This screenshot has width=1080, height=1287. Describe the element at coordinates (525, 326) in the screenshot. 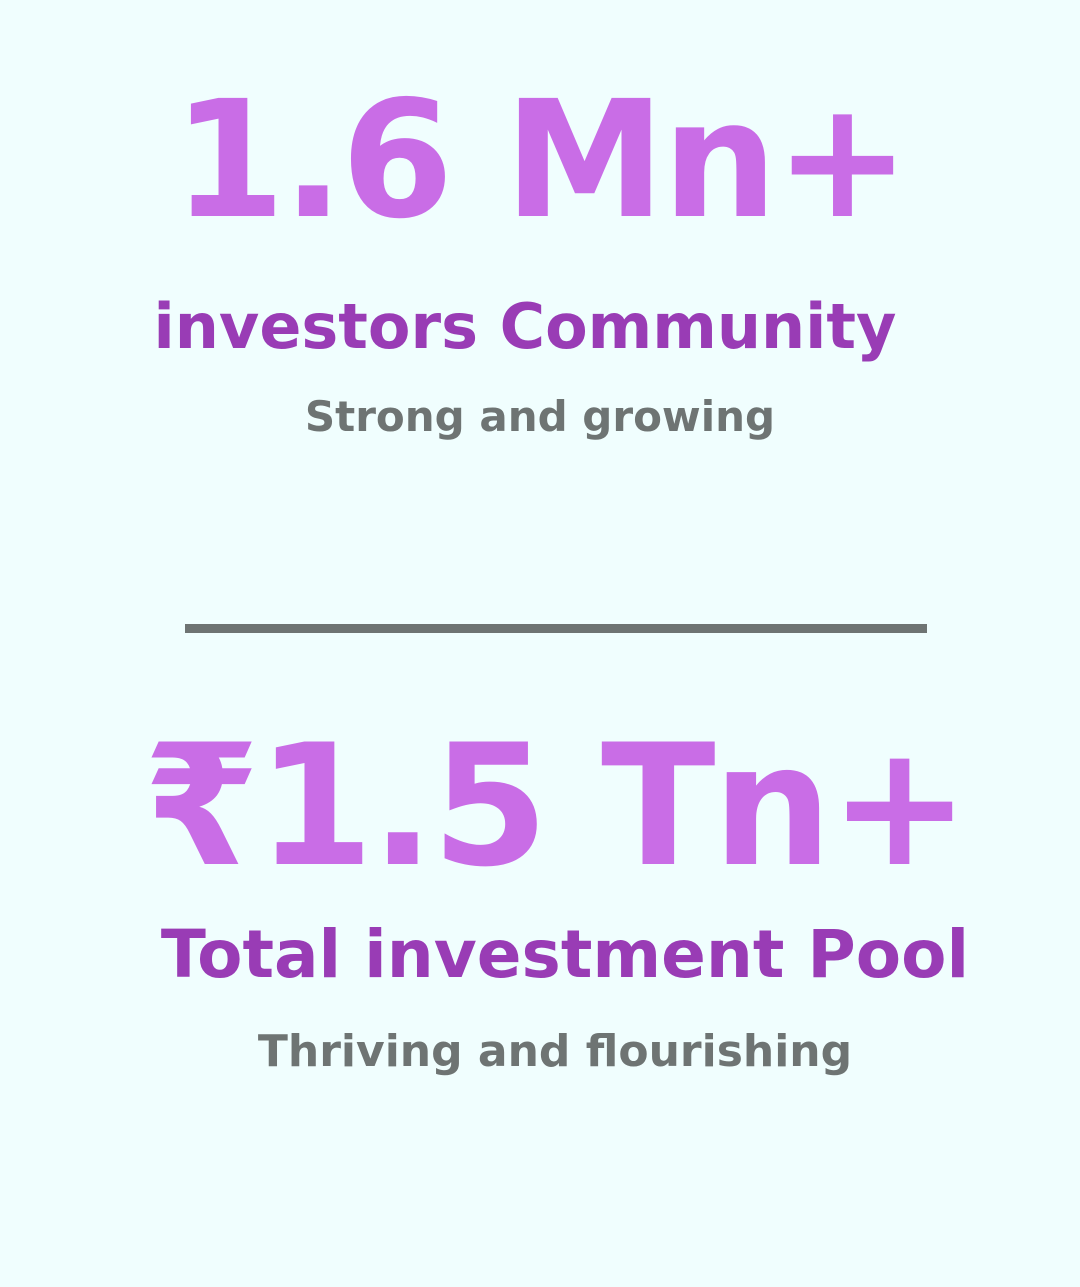

I see `investors-count-label: investors Community` at that location.